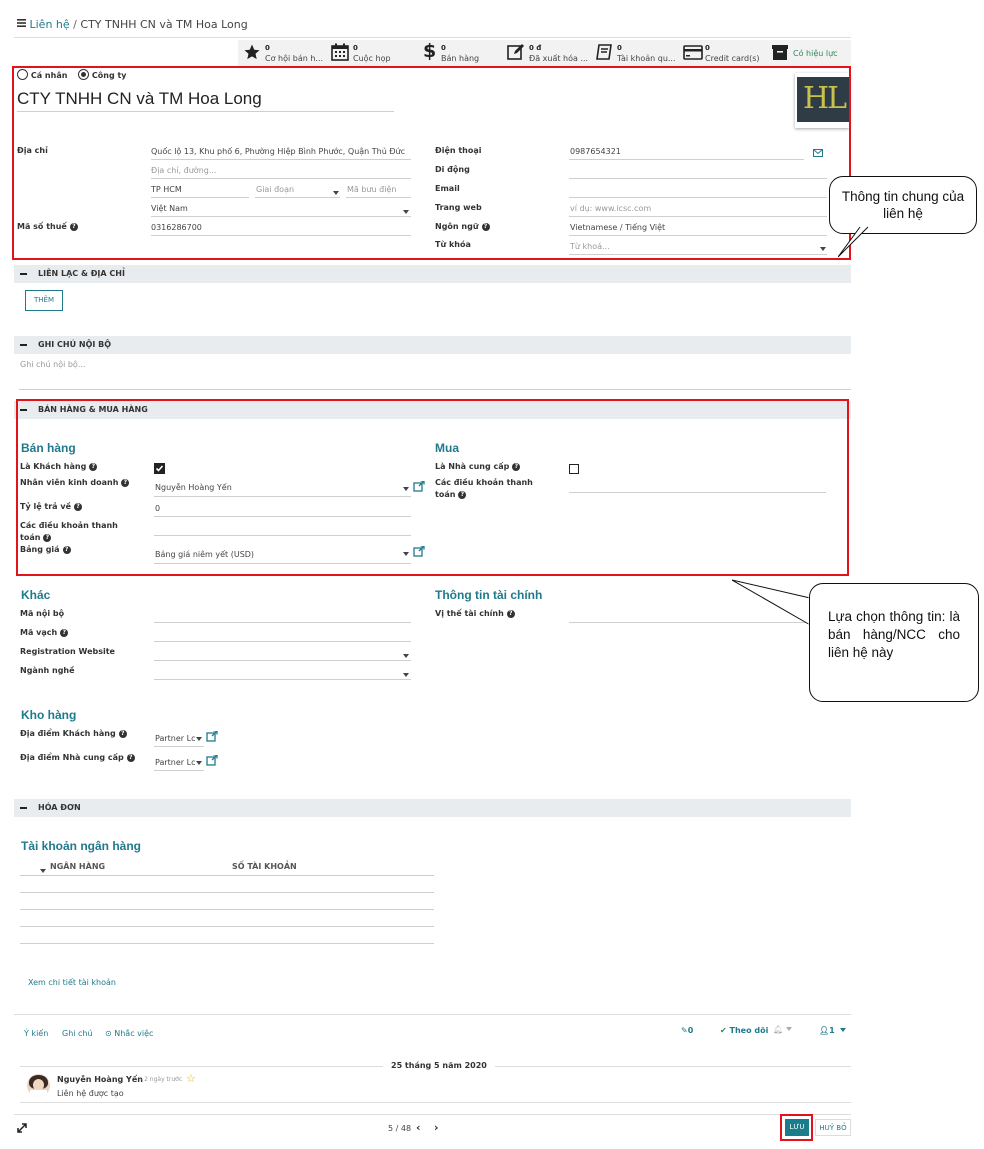 This screenshot has width=984, height=1149. What do you see at coordinates (432, 274) in the screenshot?
I see `section-contacts-header: LIÊN LẠC & ĐỊA CHỈ` at bounding box center [432, 274].